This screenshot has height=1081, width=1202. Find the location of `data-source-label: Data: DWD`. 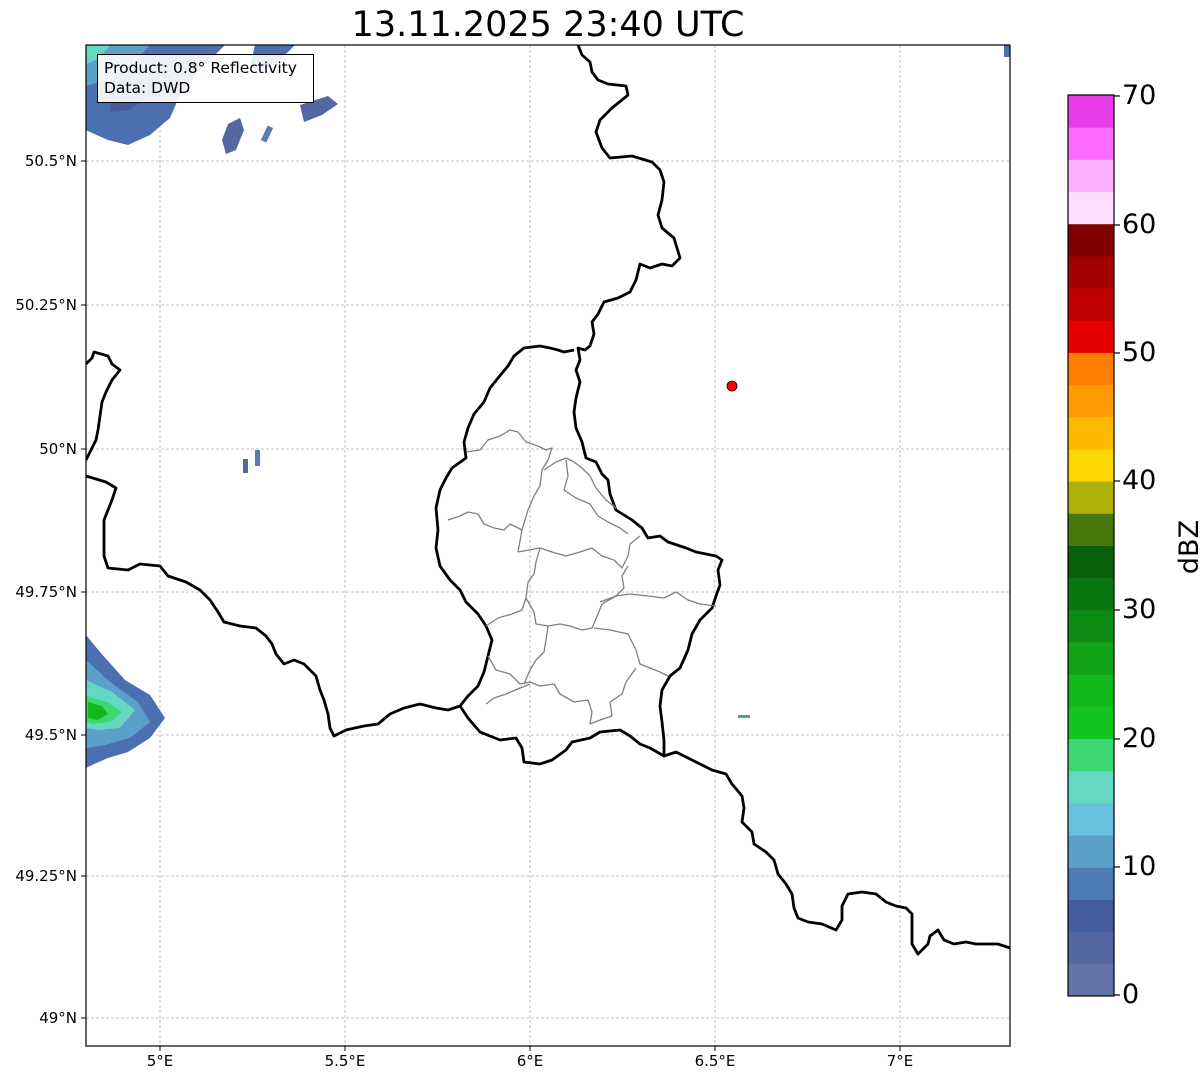

data-source-label: Data: DWD is located at coordinates (147, 88).